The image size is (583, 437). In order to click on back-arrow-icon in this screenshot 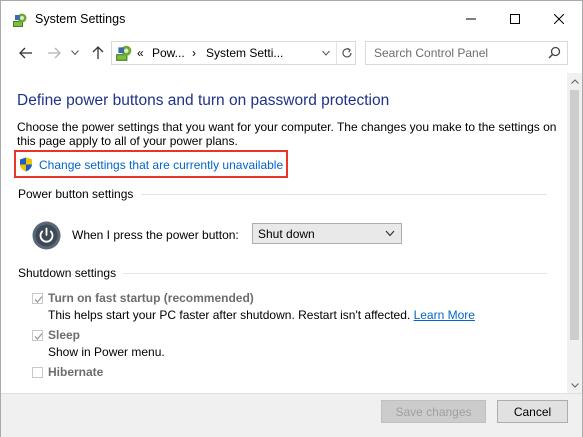, I will do `click(25, 53)`.